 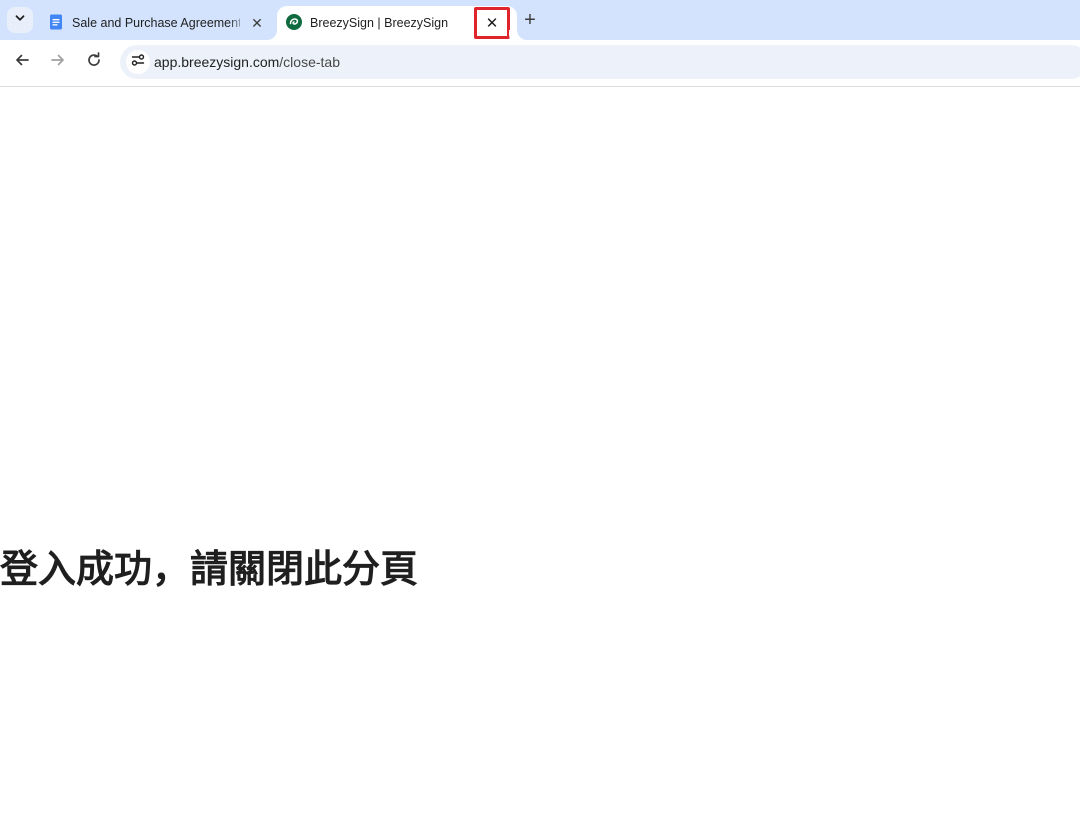 I want to click on forward-button, so click(x=58, y=62).